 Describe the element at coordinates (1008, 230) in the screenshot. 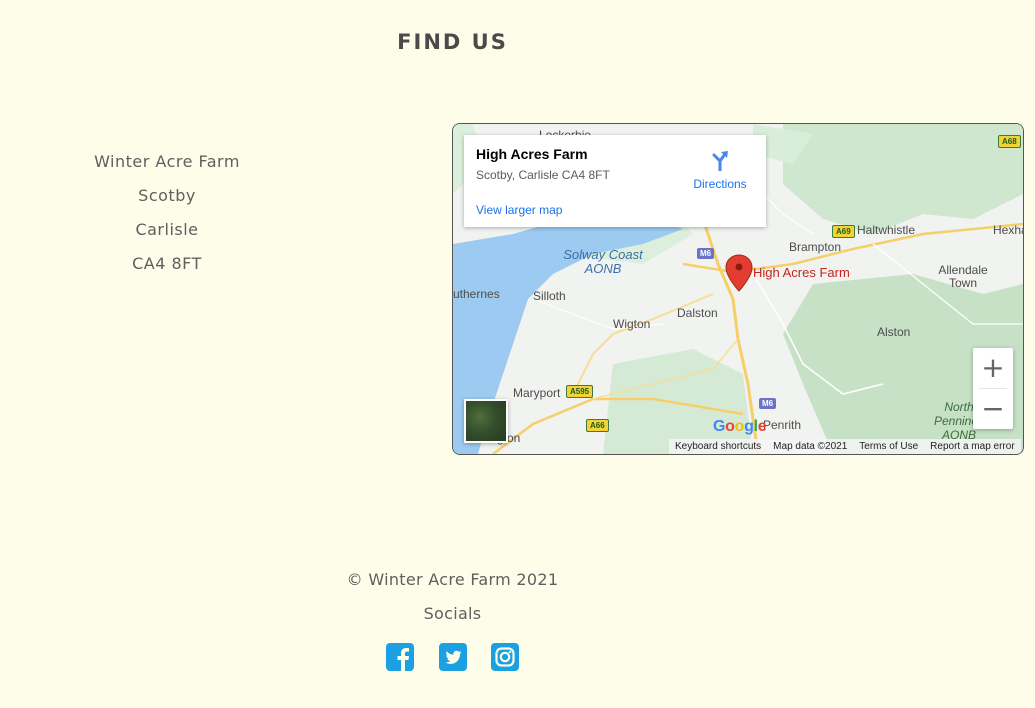

I see `map-place-label: Hexha` at that location.